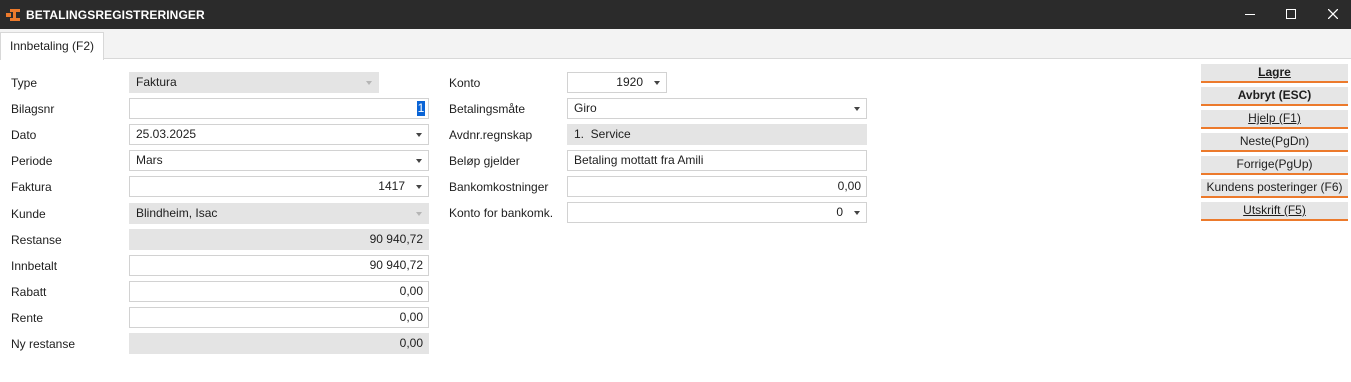 This screenshot has height=382, width=1351. Describe the element at coordinates (27, 318) in the screenshot. I see `rente-label: Rente` at that location.